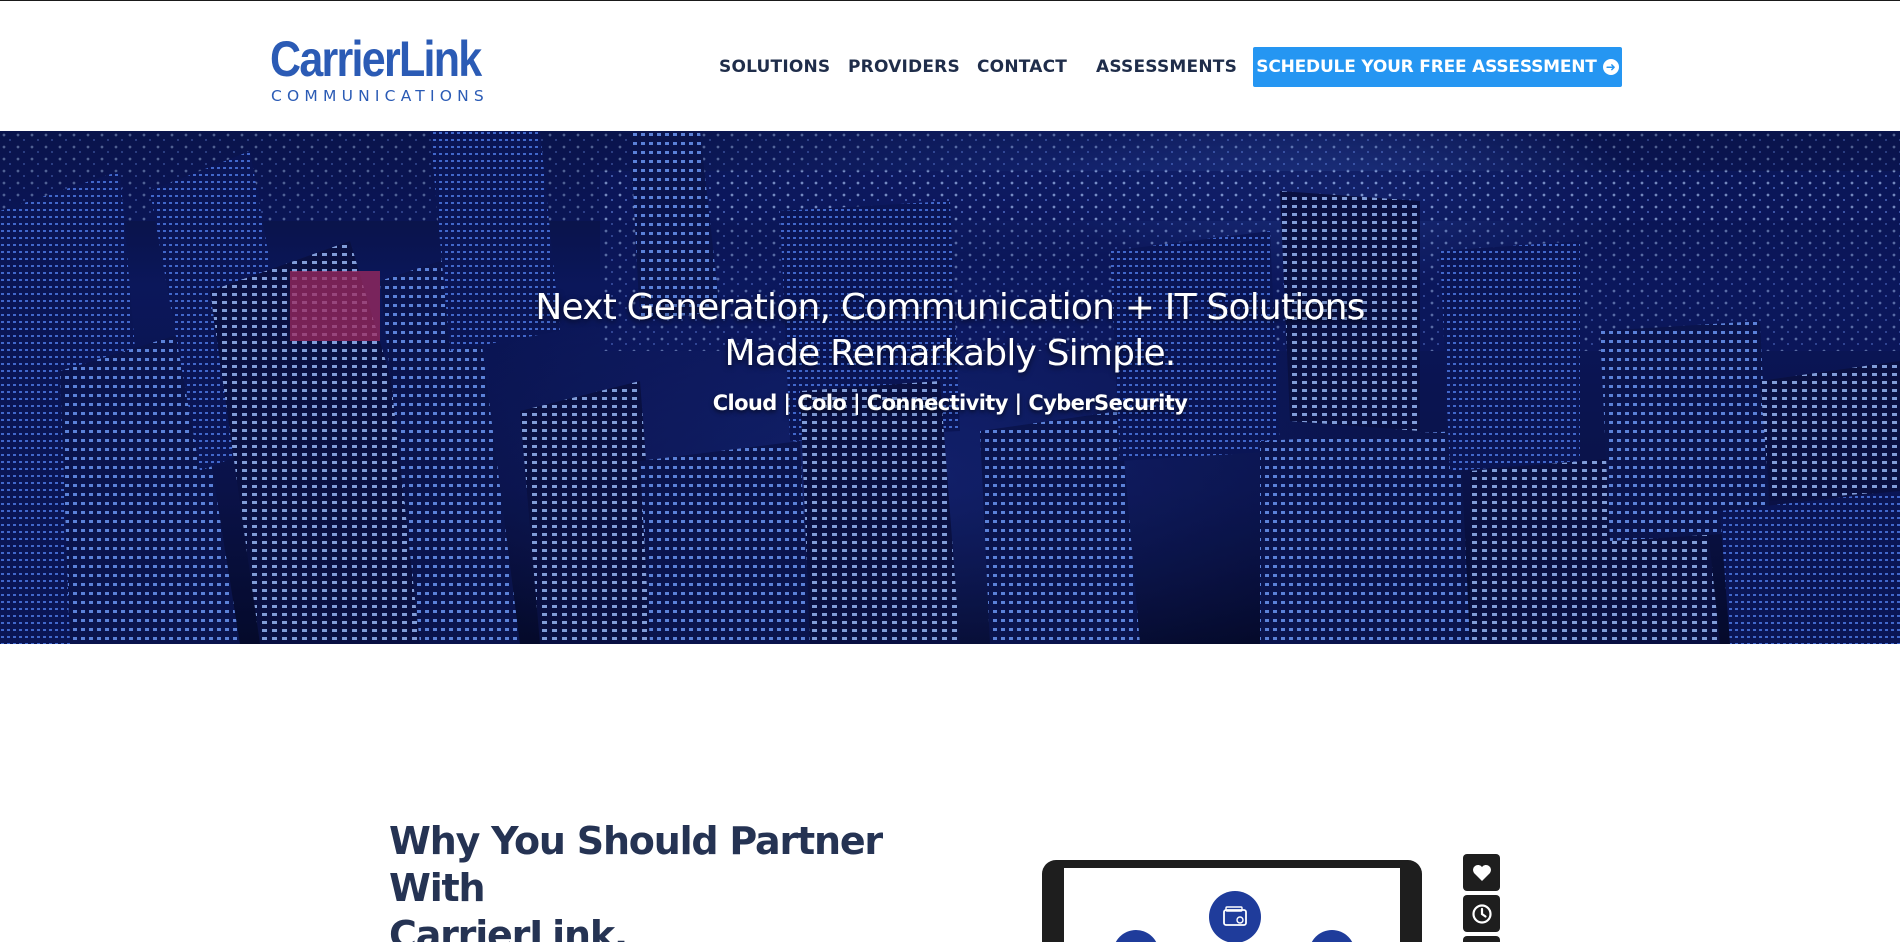 The width and height of the screenshot is (1900, 942). What do you see at coordinates (1481, 913) in the screenshot?
I see `clock-icon` at bounding box center [1481, 913].